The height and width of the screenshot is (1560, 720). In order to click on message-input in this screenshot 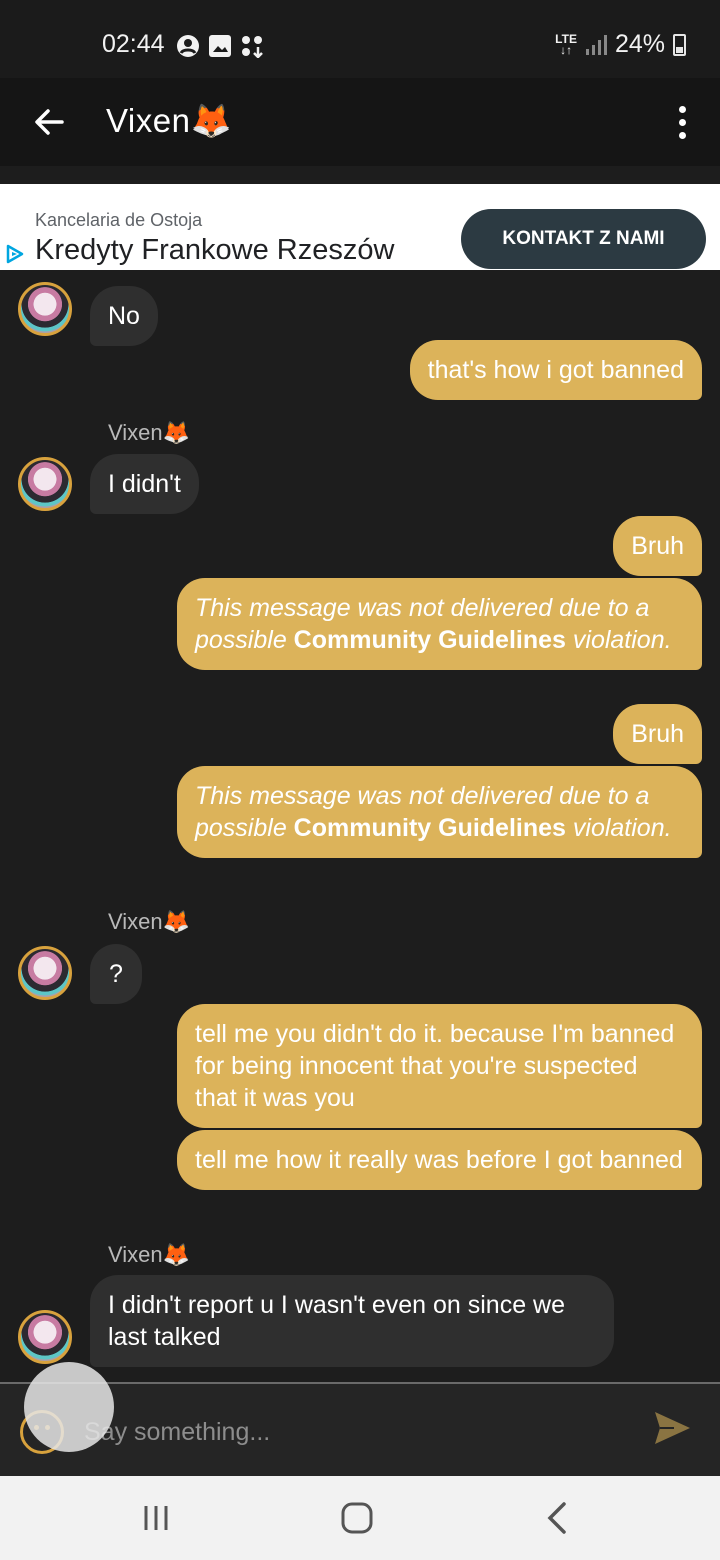, I will do `click(354, 1432)`.